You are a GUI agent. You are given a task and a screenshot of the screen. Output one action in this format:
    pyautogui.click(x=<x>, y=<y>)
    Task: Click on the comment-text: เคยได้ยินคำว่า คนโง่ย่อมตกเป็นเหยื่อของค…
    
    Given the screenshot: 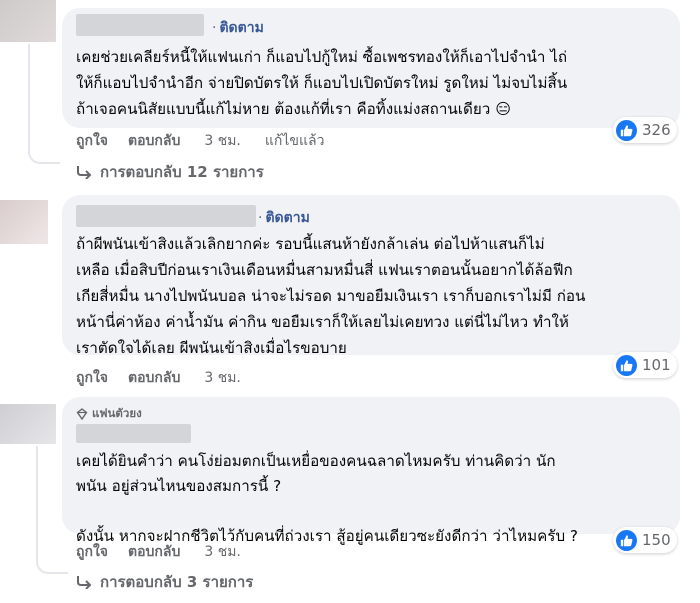 What is the action you would take?
    pyautogui.click(x=327, y=498)
    